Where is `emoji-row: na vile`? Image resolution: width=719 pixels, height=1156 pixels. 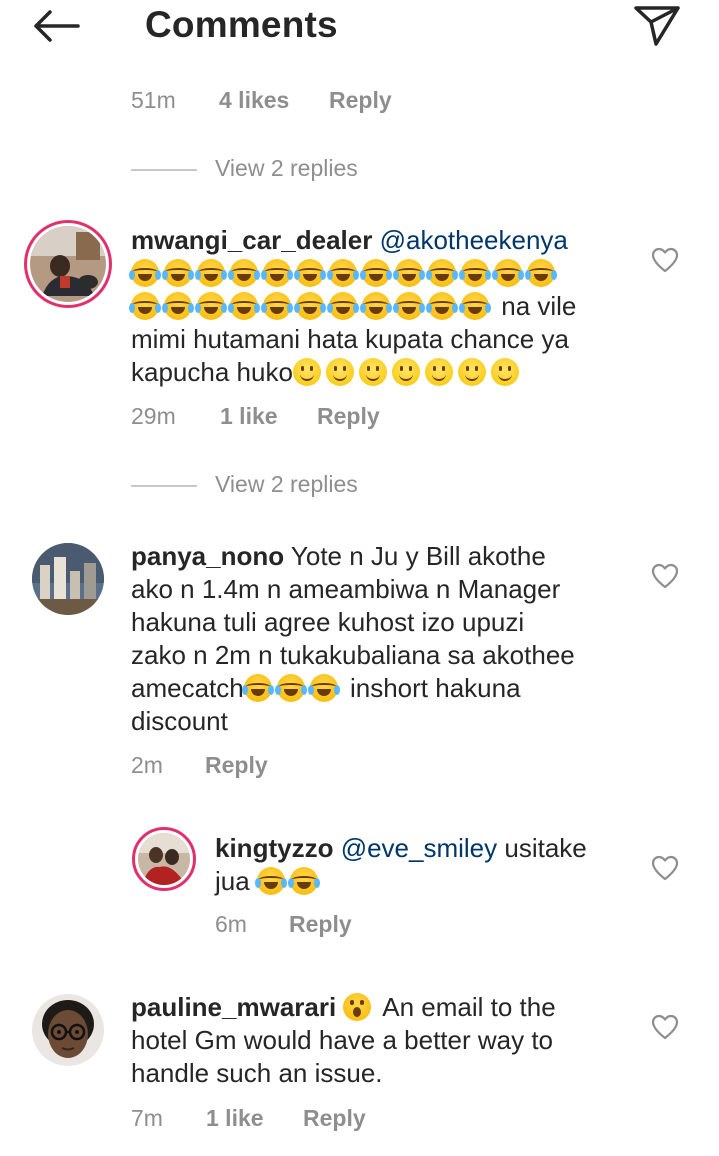
emoji-row: na vile is located at coordinates (390, 306).